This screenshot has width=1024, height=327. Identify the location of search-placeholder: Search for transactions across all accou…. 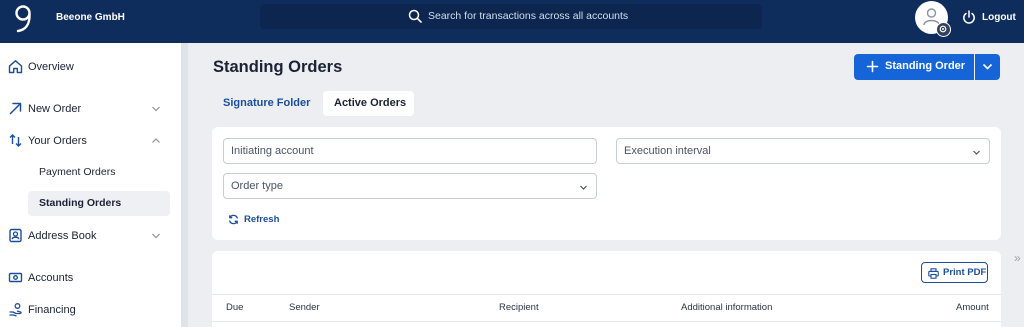
(528, 16).